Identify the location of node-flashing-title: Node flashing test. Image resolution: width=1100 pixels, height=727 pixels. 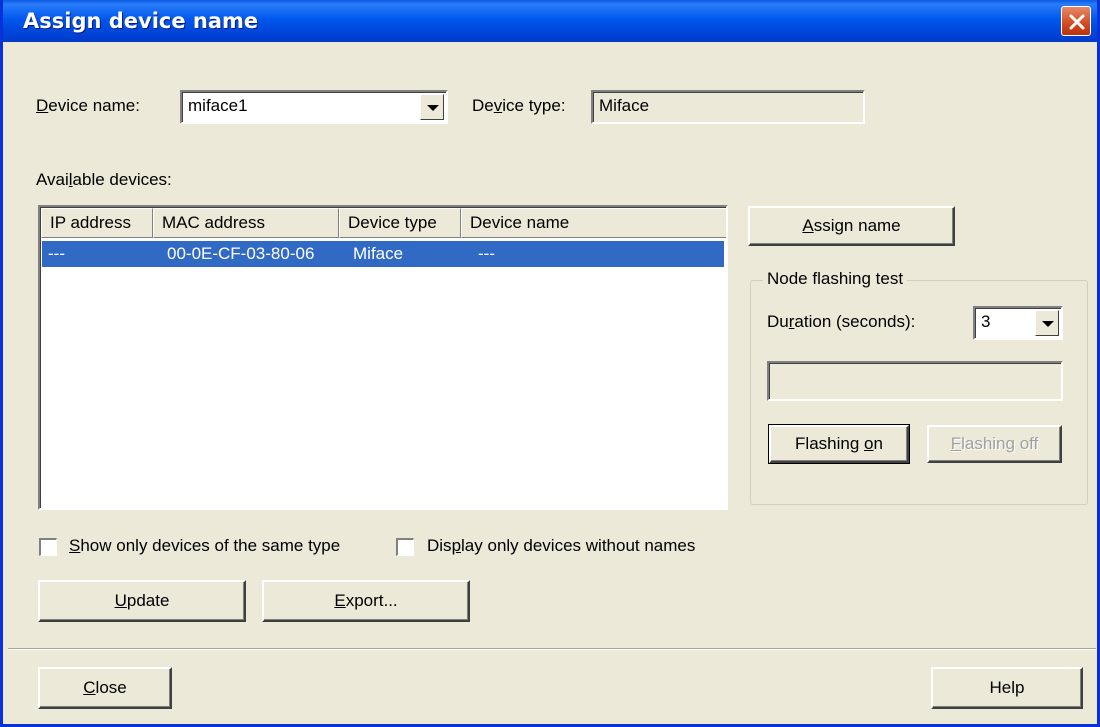
(835, 279).